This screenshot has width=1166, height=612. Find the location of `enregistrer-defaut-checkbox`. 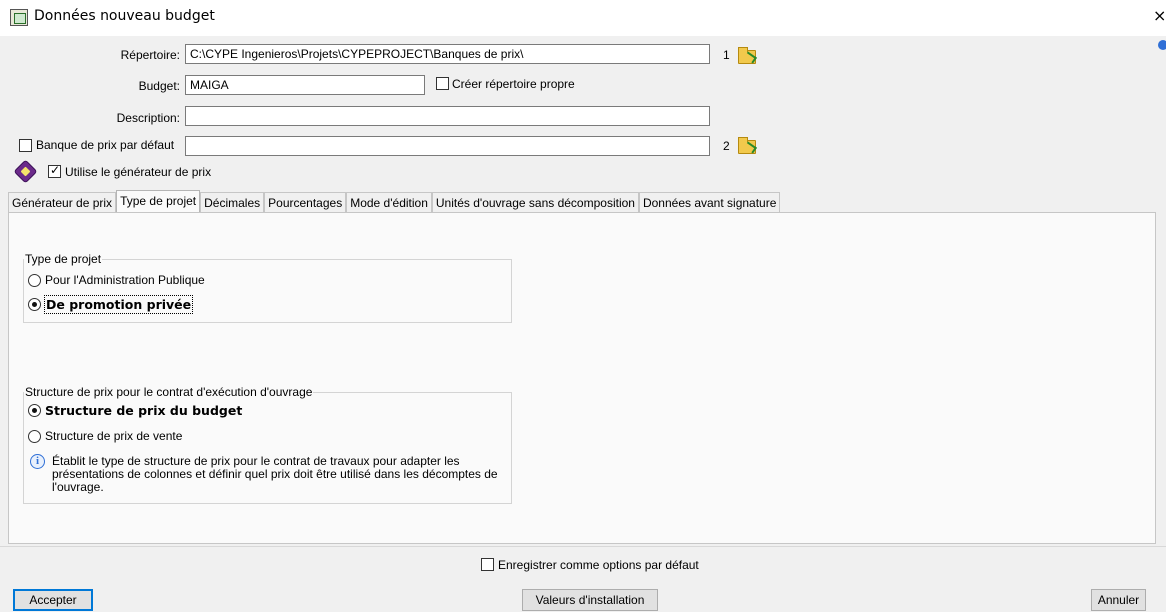

enregistrer-defaut-checkbox is located at coordinates (487, 564).